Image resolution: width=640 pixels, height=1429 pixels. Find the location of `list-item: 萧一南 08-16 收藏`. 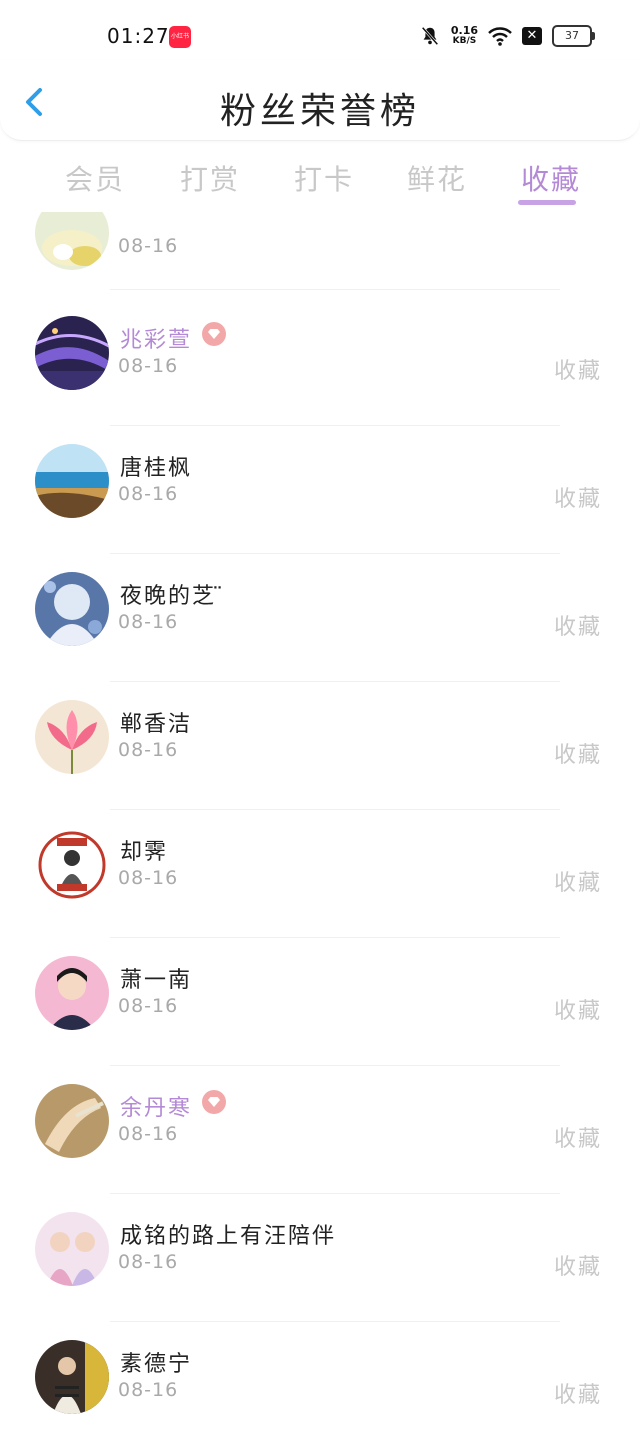

list-item: 萧一南 08-16 收藏 is located at coordinates (320, 1002).